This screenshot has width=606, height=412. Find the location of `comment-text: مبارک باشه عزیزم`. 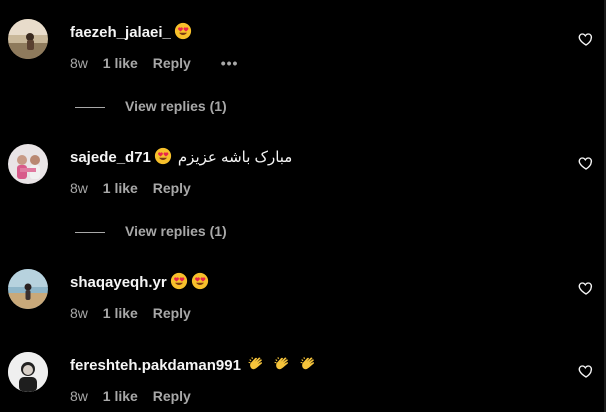

comment-text: مبارک باشه عزیزم is located at coordinates (235, 157).